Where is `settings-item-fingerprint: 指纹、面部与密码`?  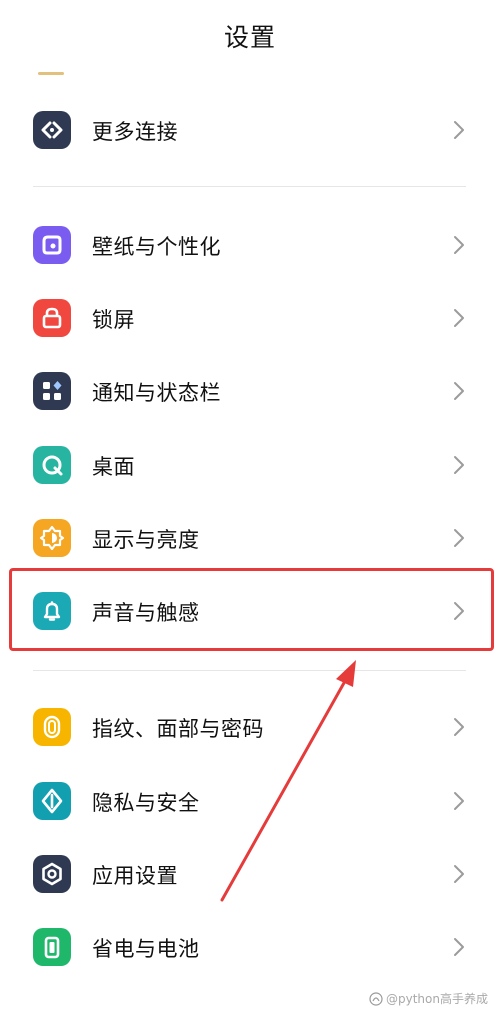 settings-item-fingerprint: 指纹、面部与密码 is located at coordinates (250, 727).